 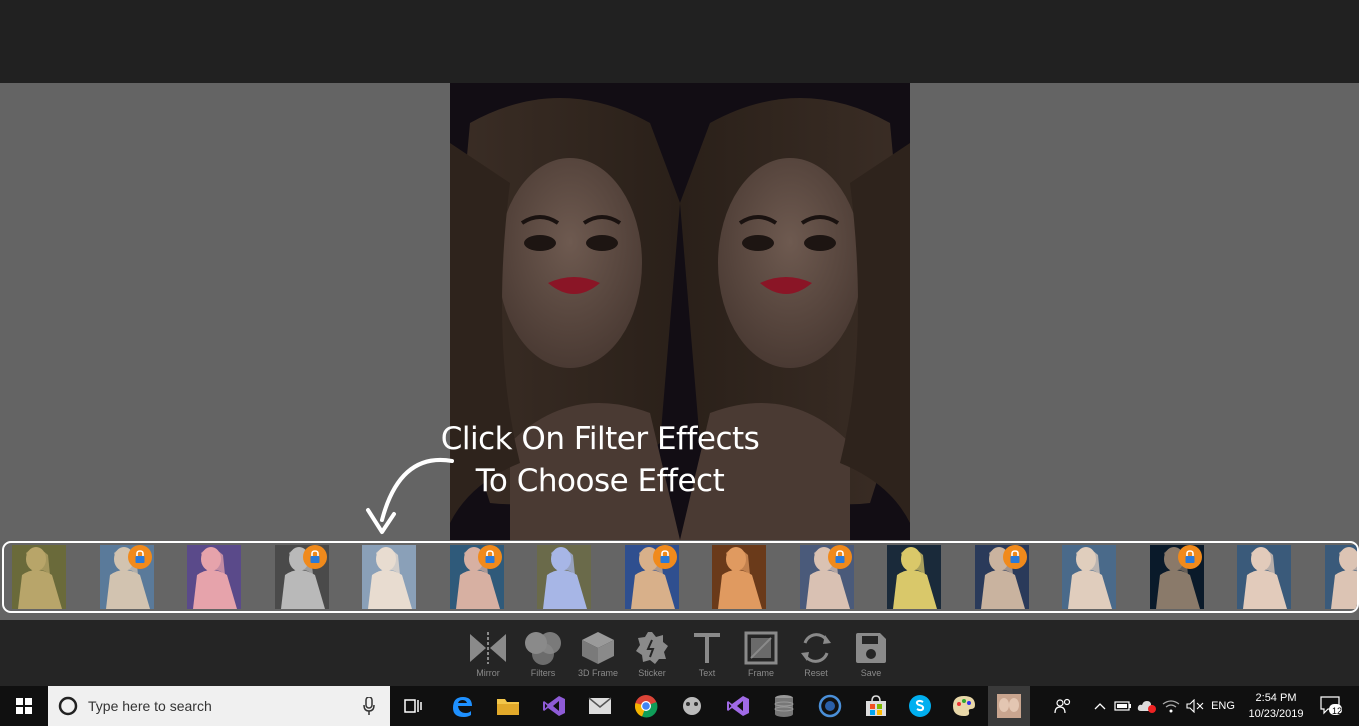 I want to click on photo-app-icon, so click(x=1009, y=706).